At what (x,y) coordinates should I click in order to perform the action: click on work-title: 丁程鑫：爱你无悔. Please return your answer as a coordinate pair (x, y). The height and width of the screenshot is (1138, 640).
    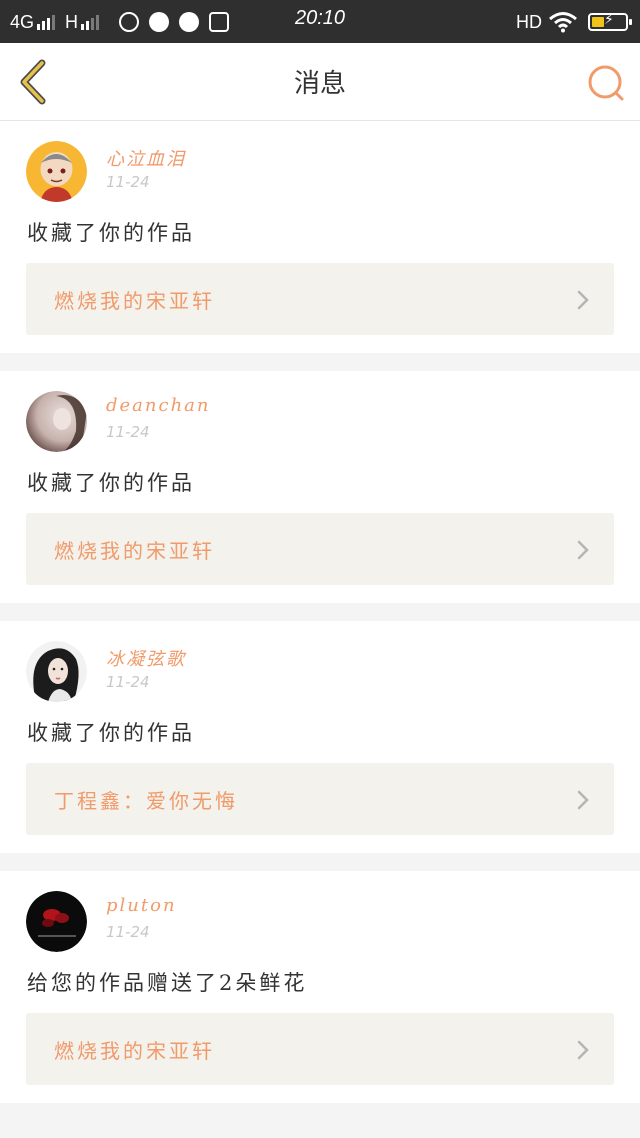
    Looking at the image, I should click on (146, 801).